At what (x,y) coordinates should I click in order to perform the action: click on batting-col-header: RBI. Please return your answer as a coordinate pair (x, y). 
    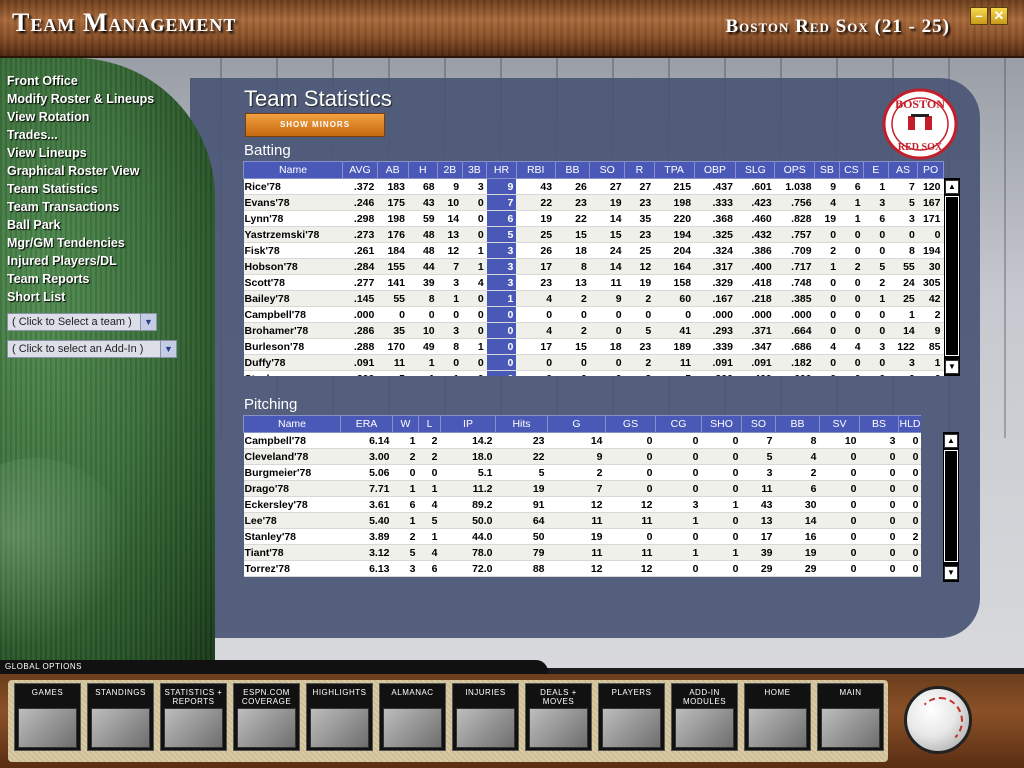
    Looking at the image, I should click on (535, 170).